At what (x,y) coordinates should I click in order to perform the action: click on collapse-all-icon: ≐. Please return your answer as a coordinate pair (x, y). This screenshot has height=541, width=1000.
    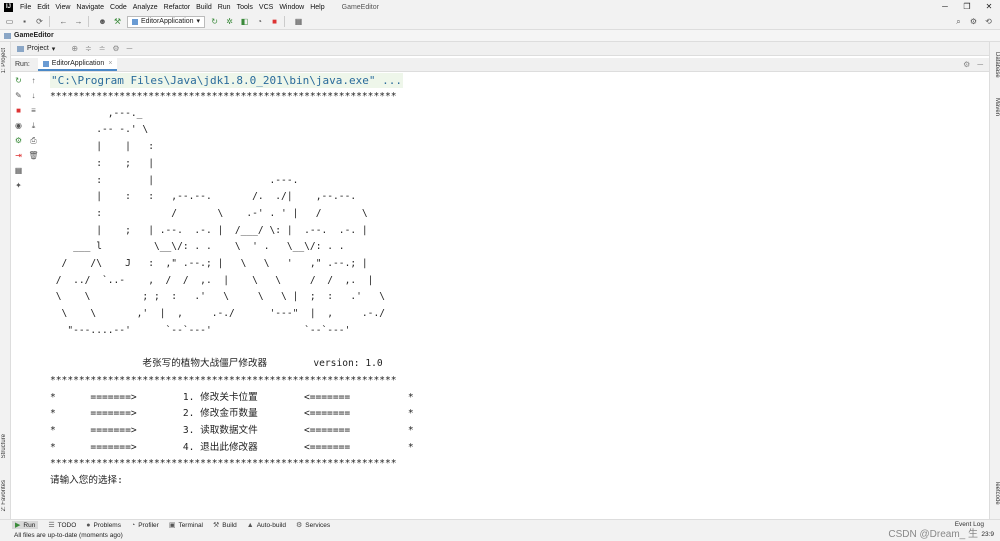
    Looking at the image, I should click on (102, 48).